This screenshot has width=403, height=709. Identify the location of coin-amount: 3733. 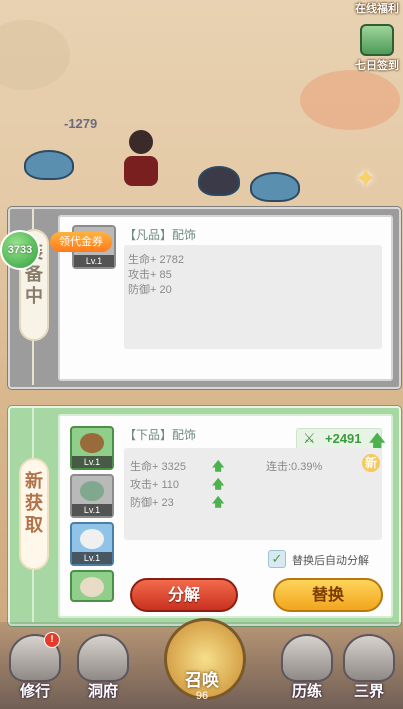
(20, 250).